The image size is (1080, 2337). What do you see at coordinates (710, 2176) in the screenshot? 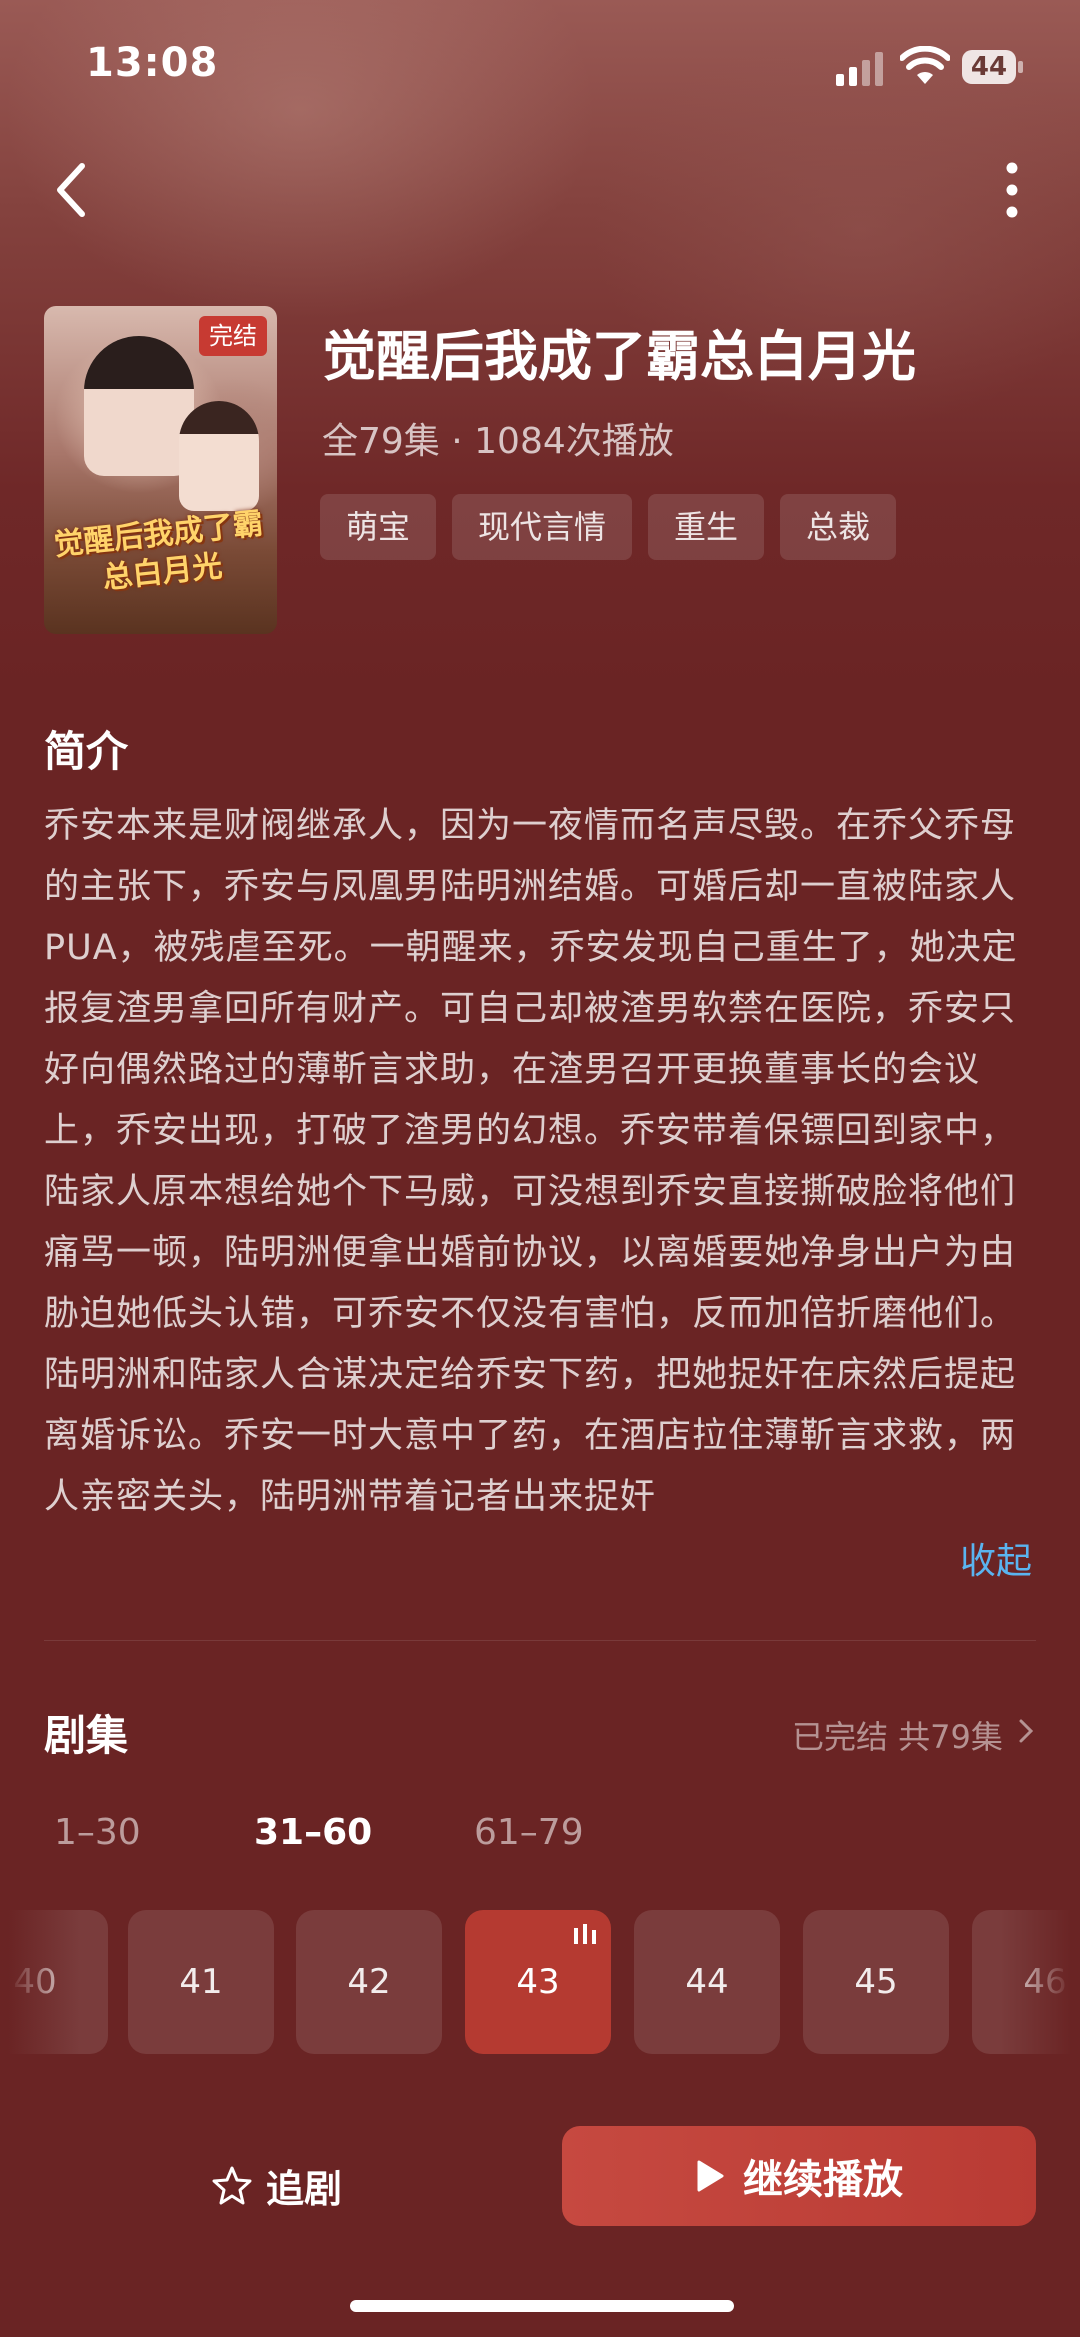
I see `play-icon` at bounding box center [710, 2176].